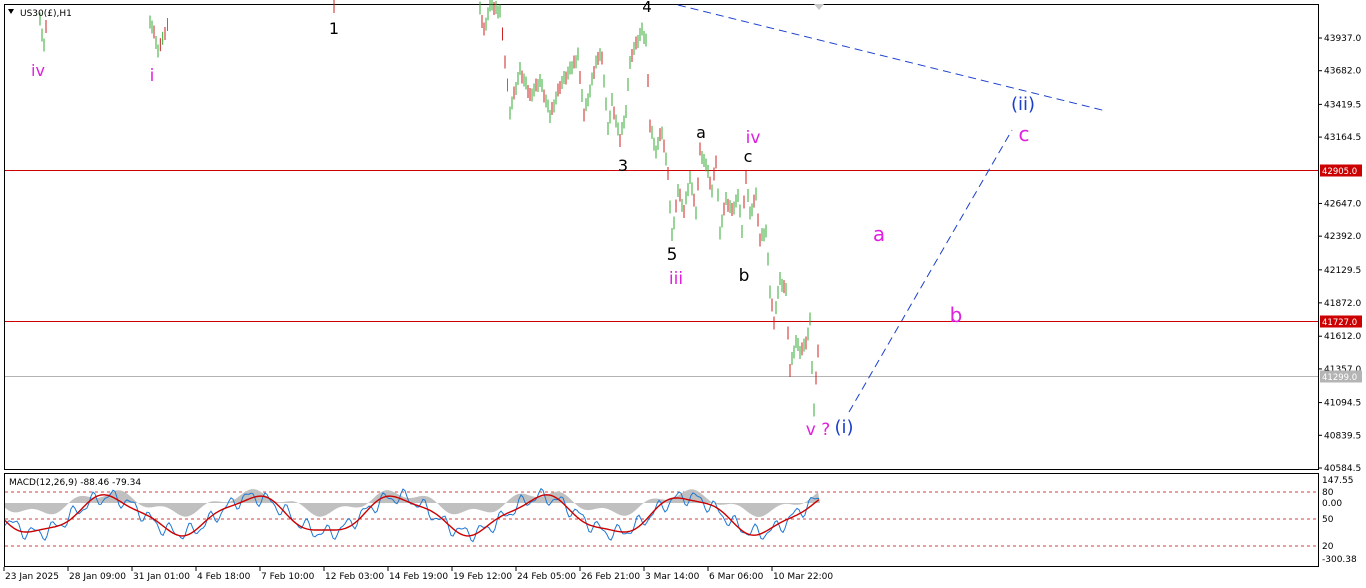 This screenshot has height=588, width=1366. What do you see at coordinates (647, 8) in the screenshot?
I see `wave-label-3: 4` at bounding box center [647, 8].